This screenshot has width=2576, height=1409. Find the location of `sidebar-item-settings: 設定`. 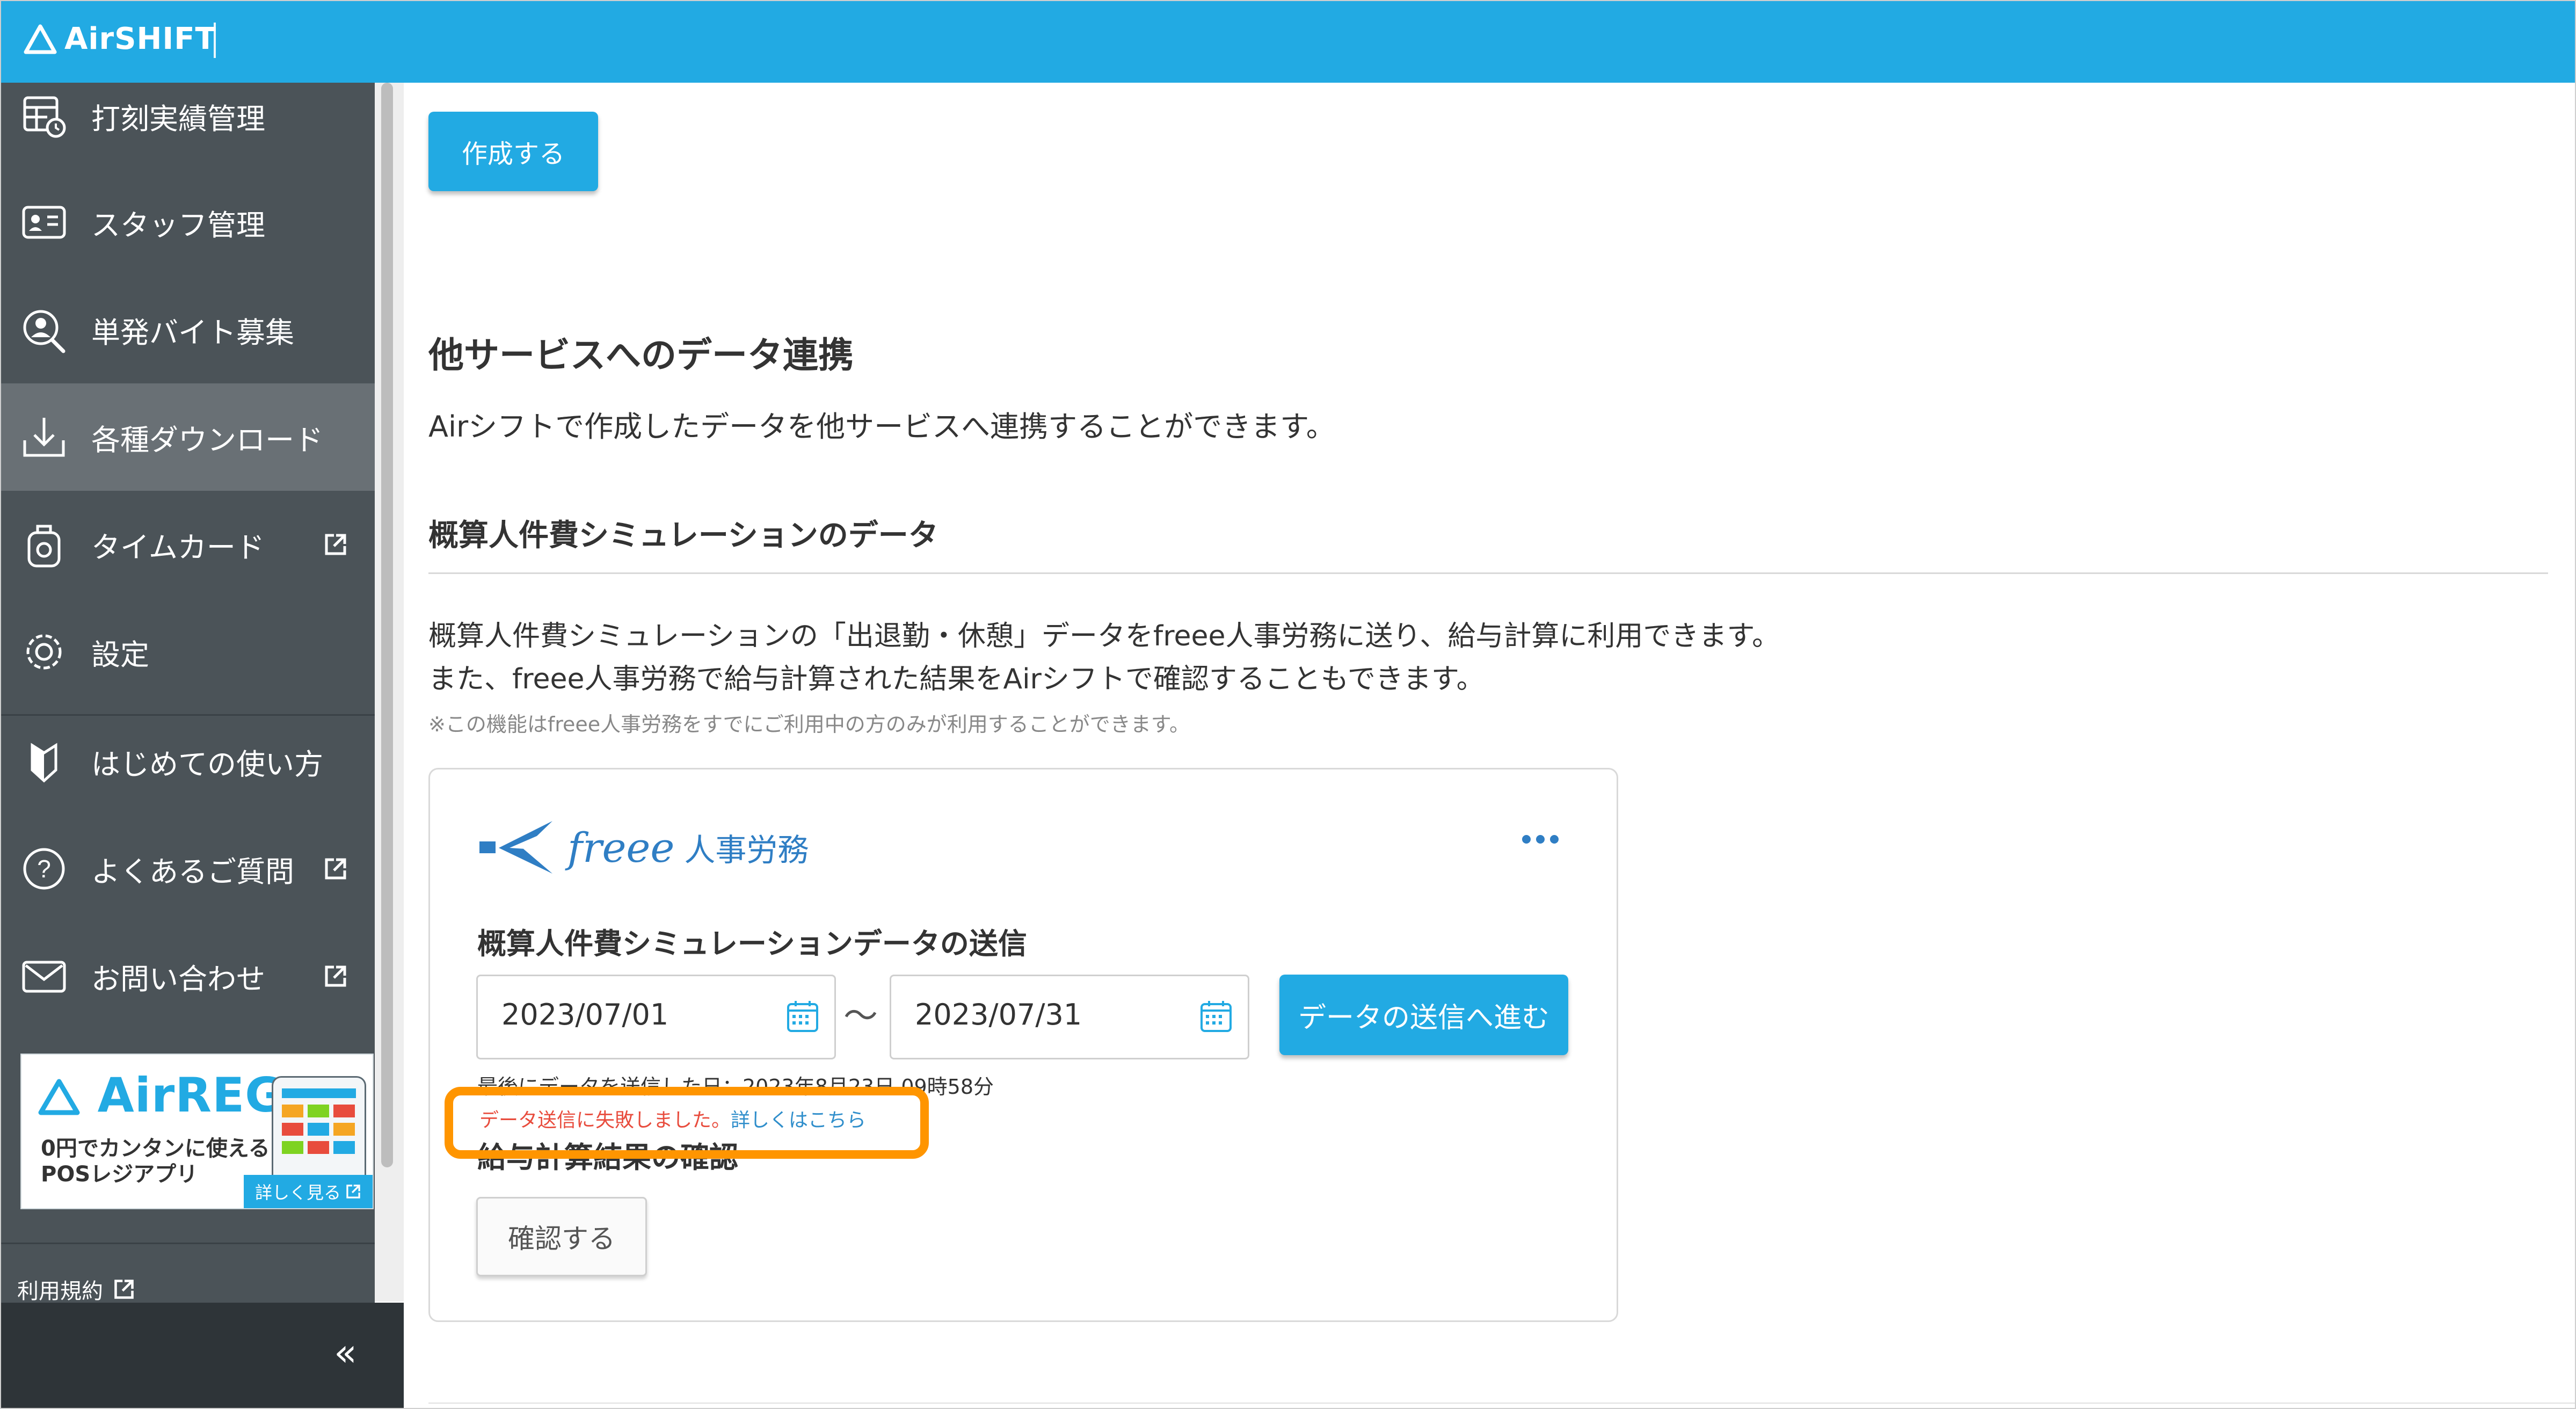

sidebar-item-settings: 設定 is located at coordinates (188, 652).